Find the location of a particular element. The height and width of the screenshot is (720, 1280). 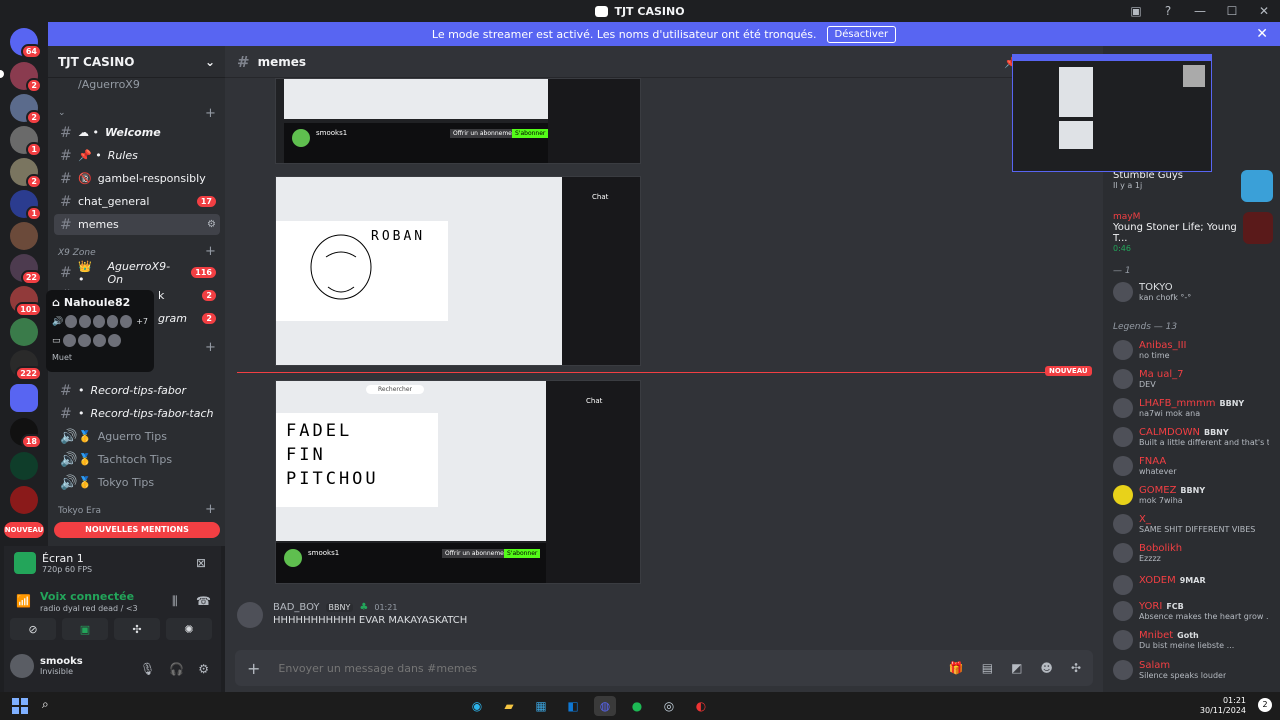

microphone-icon: 🎙 is located at coordinates (147, 669).